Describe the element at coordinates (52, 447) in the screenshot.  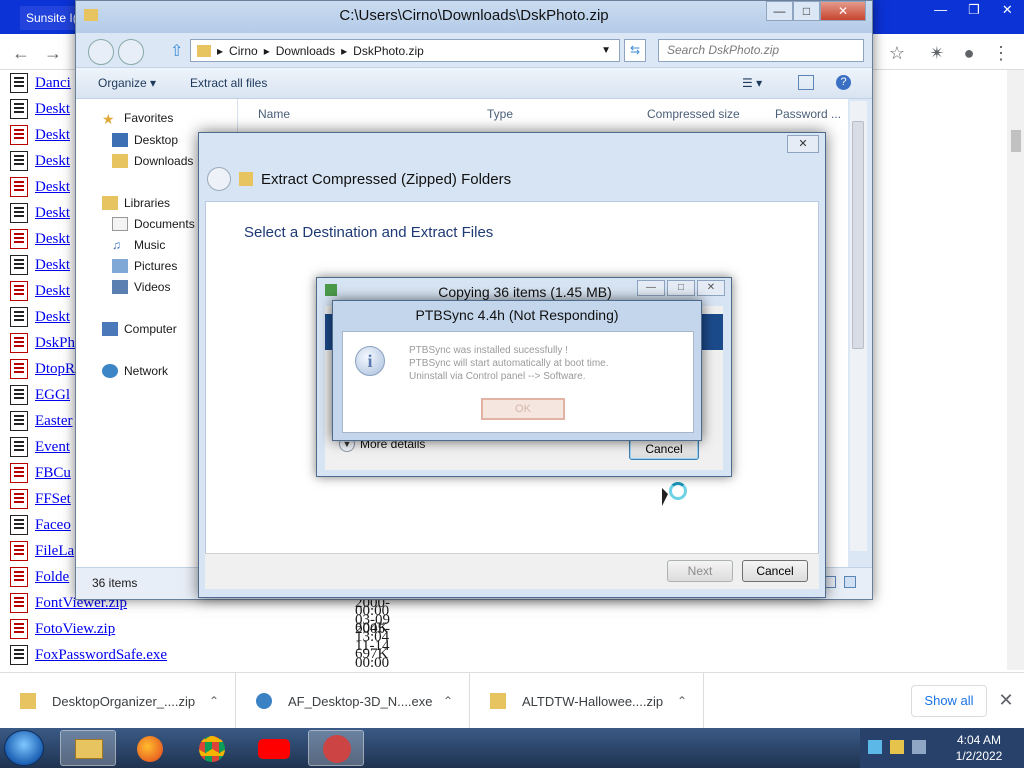
I see `file-link: Event` at that location.